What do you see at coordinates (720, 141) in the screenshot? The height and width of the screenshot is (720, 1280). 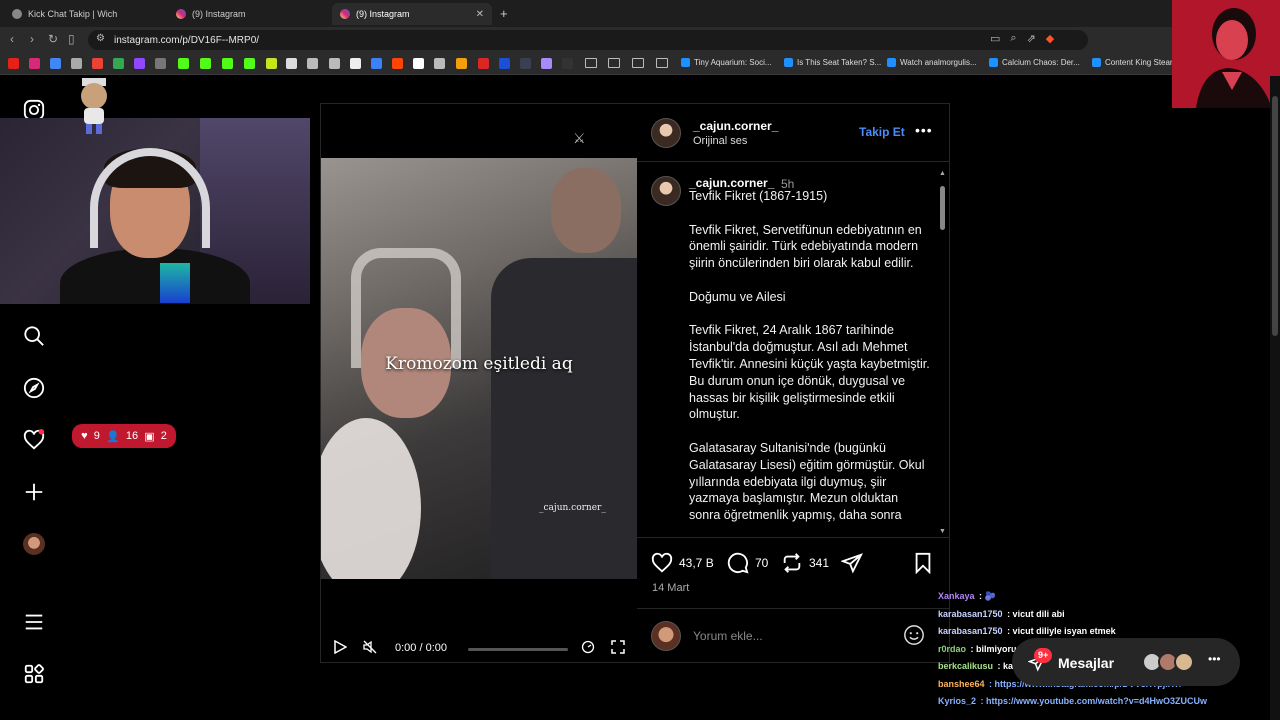 I see `audio-label: Orijinal ses` at bounding box center [720, 141].